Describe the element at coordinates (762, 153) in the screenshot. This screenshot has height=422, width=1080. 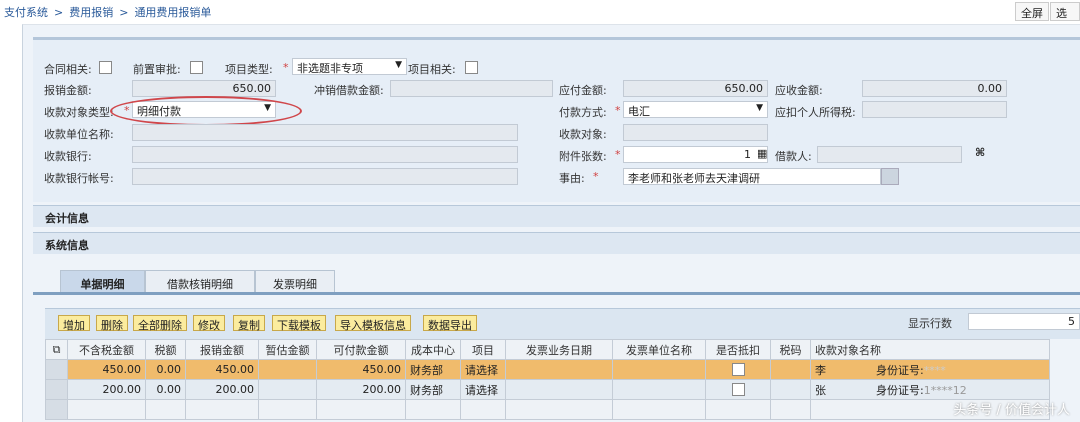
I see `calculator-icon: ▦` at that location.